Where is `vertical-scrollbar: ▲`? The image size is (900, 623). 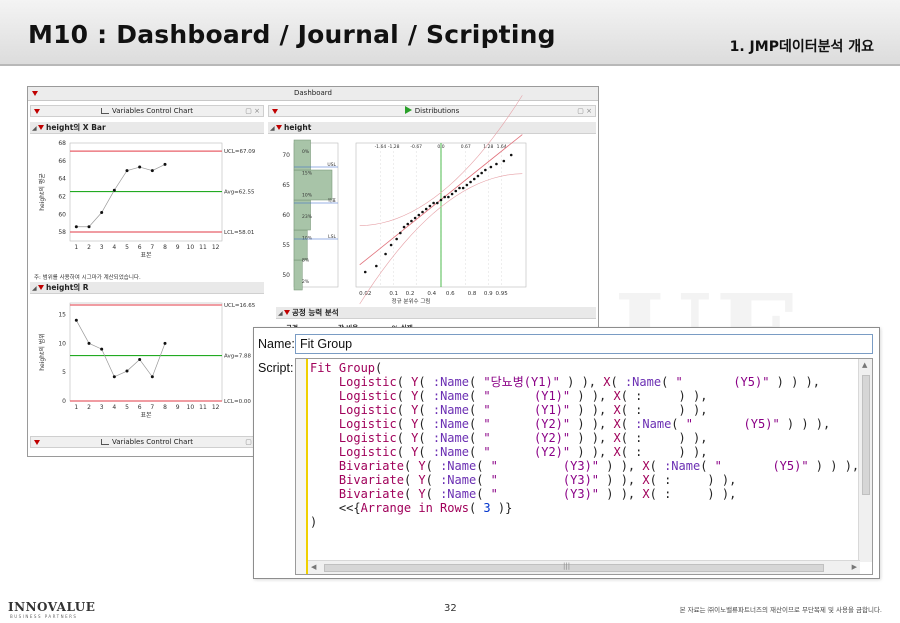
vertical-scrollbar: ▲ is located at coordinates (865, 460).